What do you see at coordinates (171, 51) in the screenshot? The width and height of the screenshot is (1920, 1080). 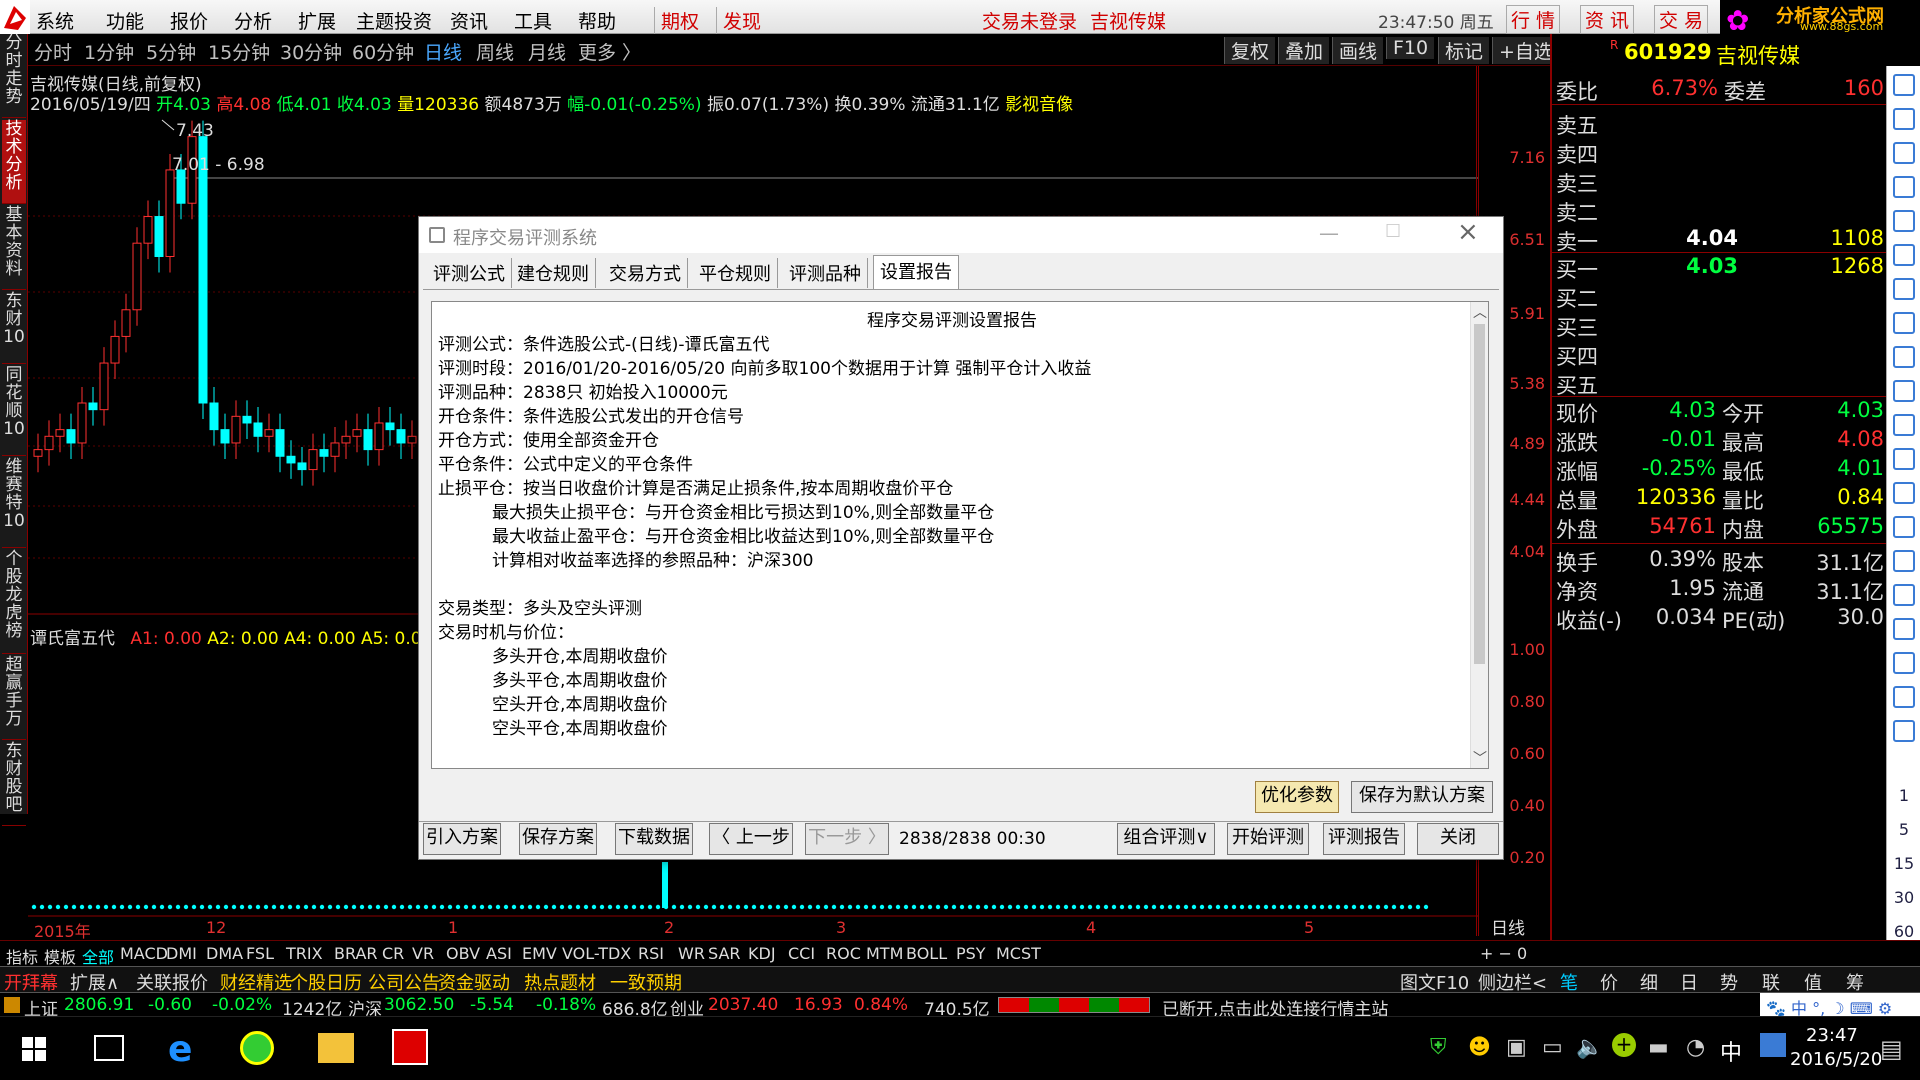 I see `tf-5min: 5分钟` at bounding box center [171, 51].